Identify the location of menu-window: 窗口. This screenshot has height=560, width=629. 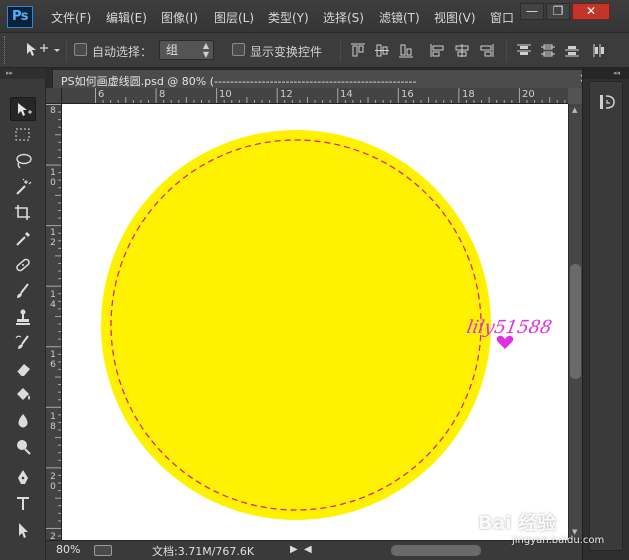
(502, 17).